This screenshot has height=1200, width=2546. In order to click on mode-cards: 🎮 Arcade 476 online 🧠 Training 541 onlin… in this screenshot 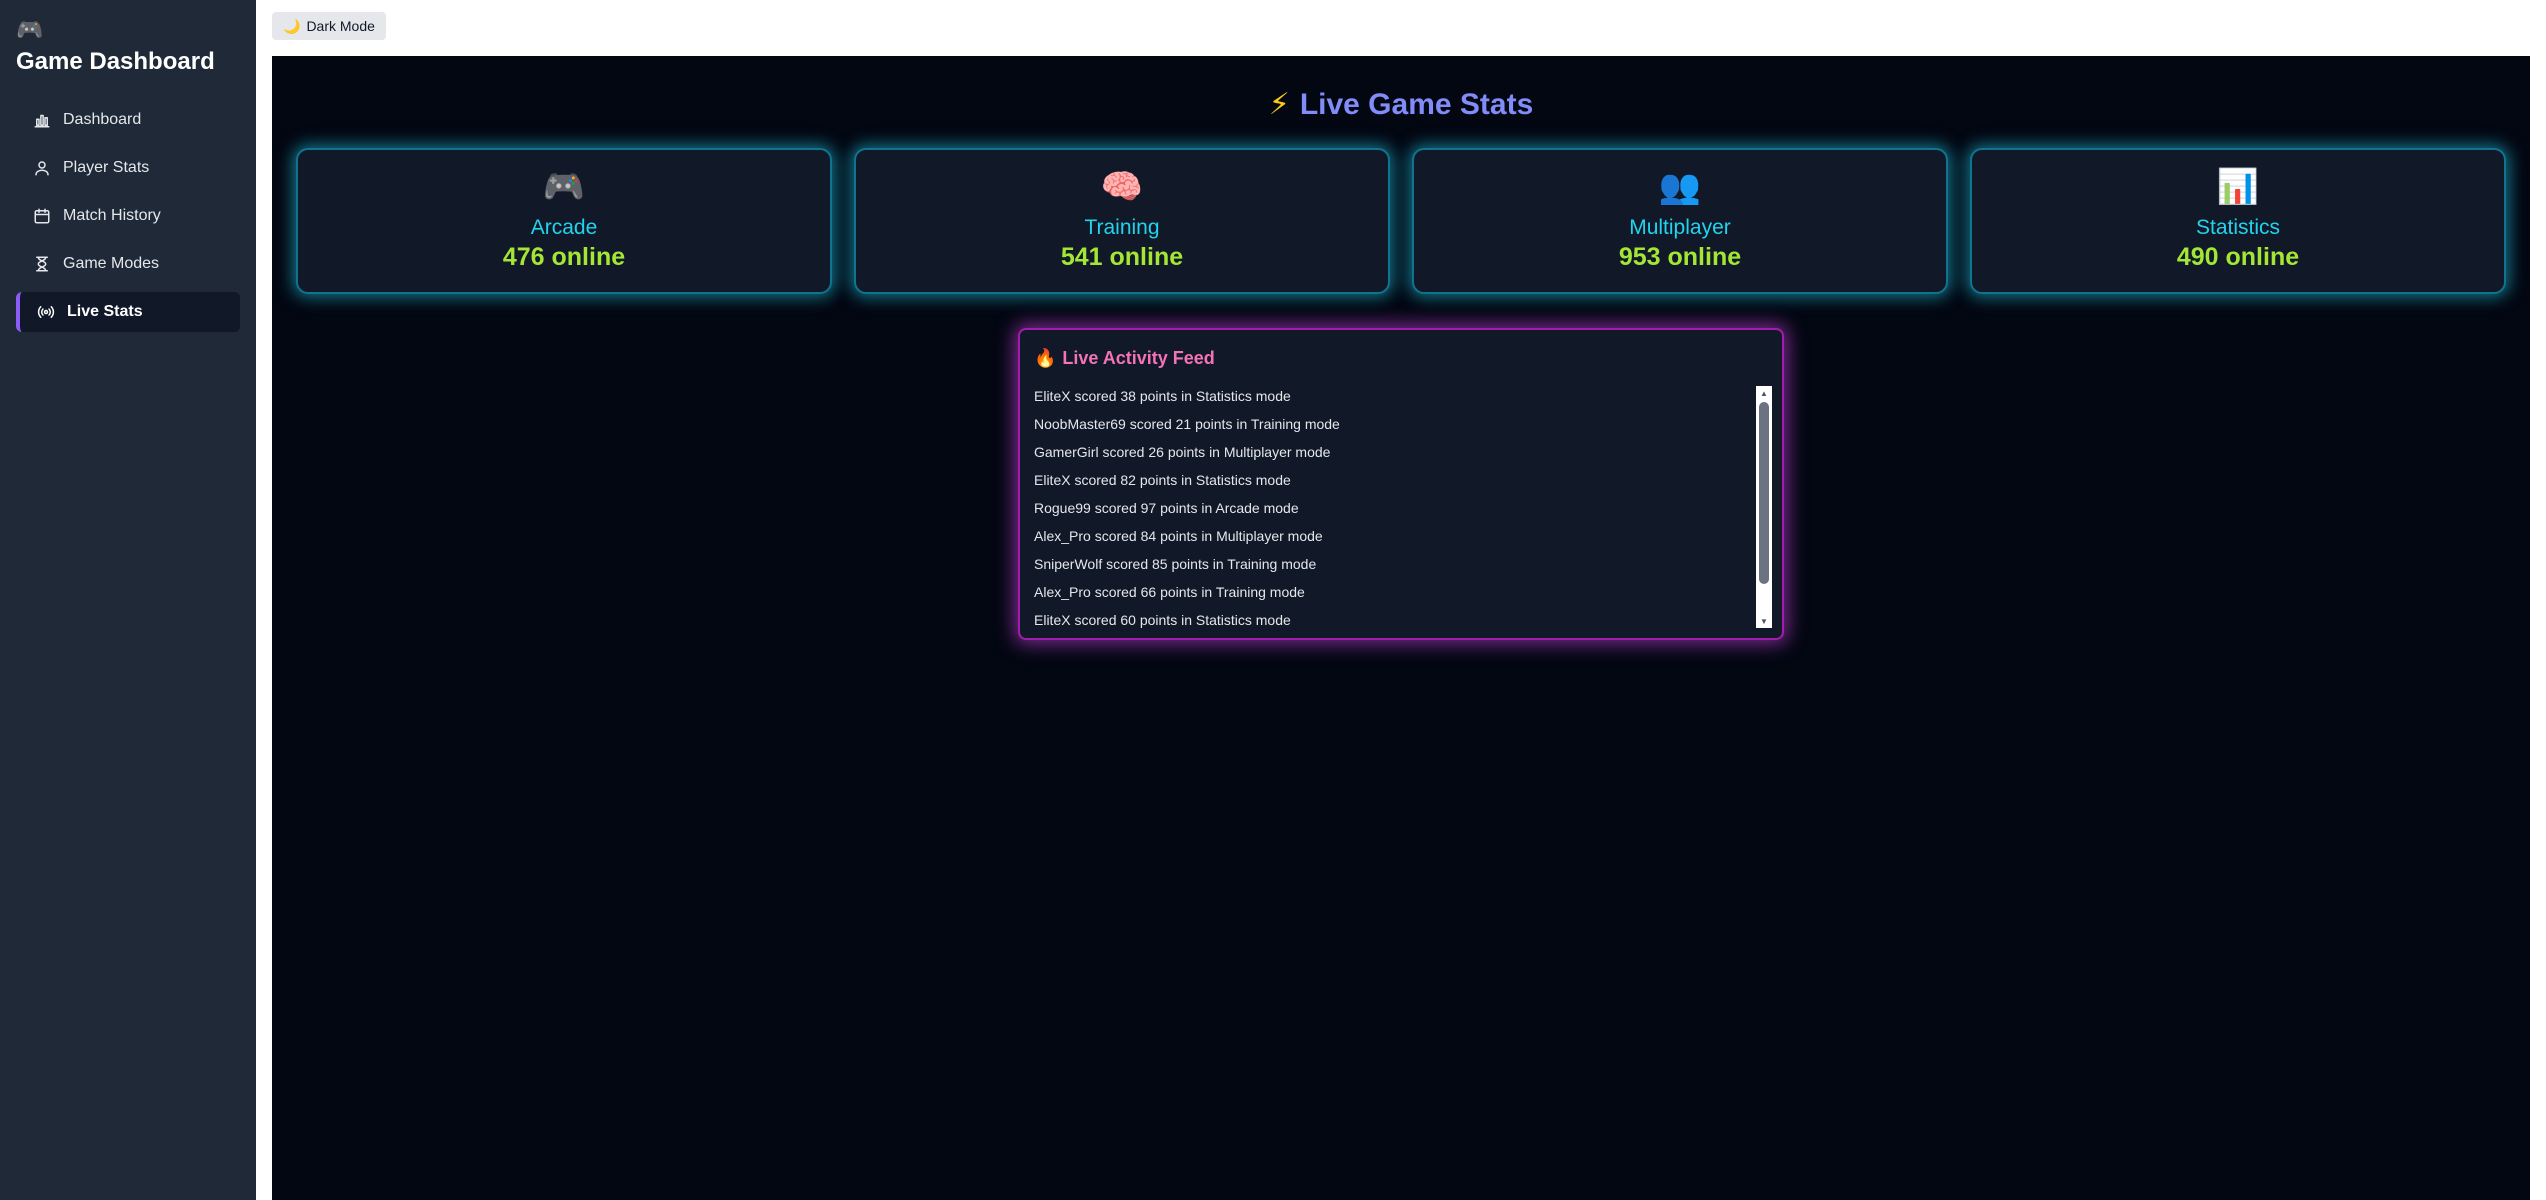, I will do `click(1401, 221)`.